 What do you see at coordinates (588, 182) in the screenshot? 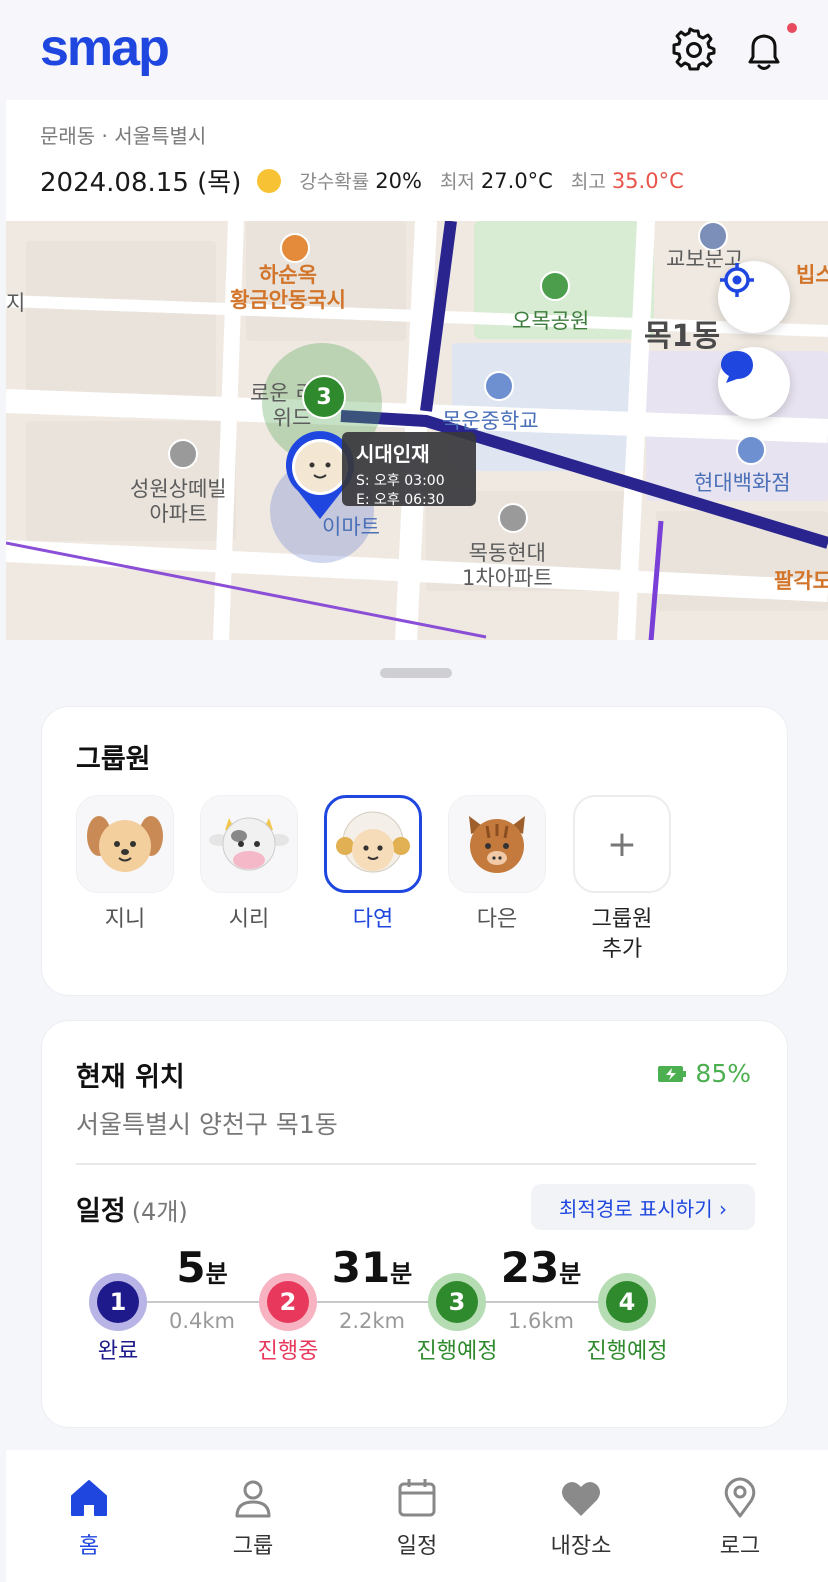
I see `max-temp-label: 최고` at bounding box center [588, 182].